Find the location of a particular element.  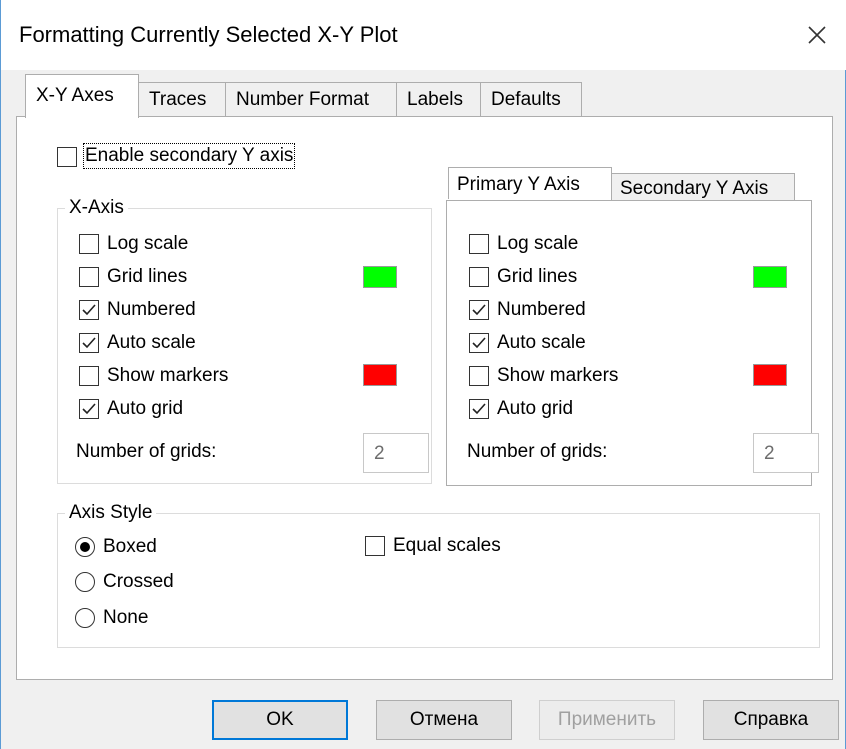

x-axis-option-label: Auto grid is located at coordinates (145, 409).